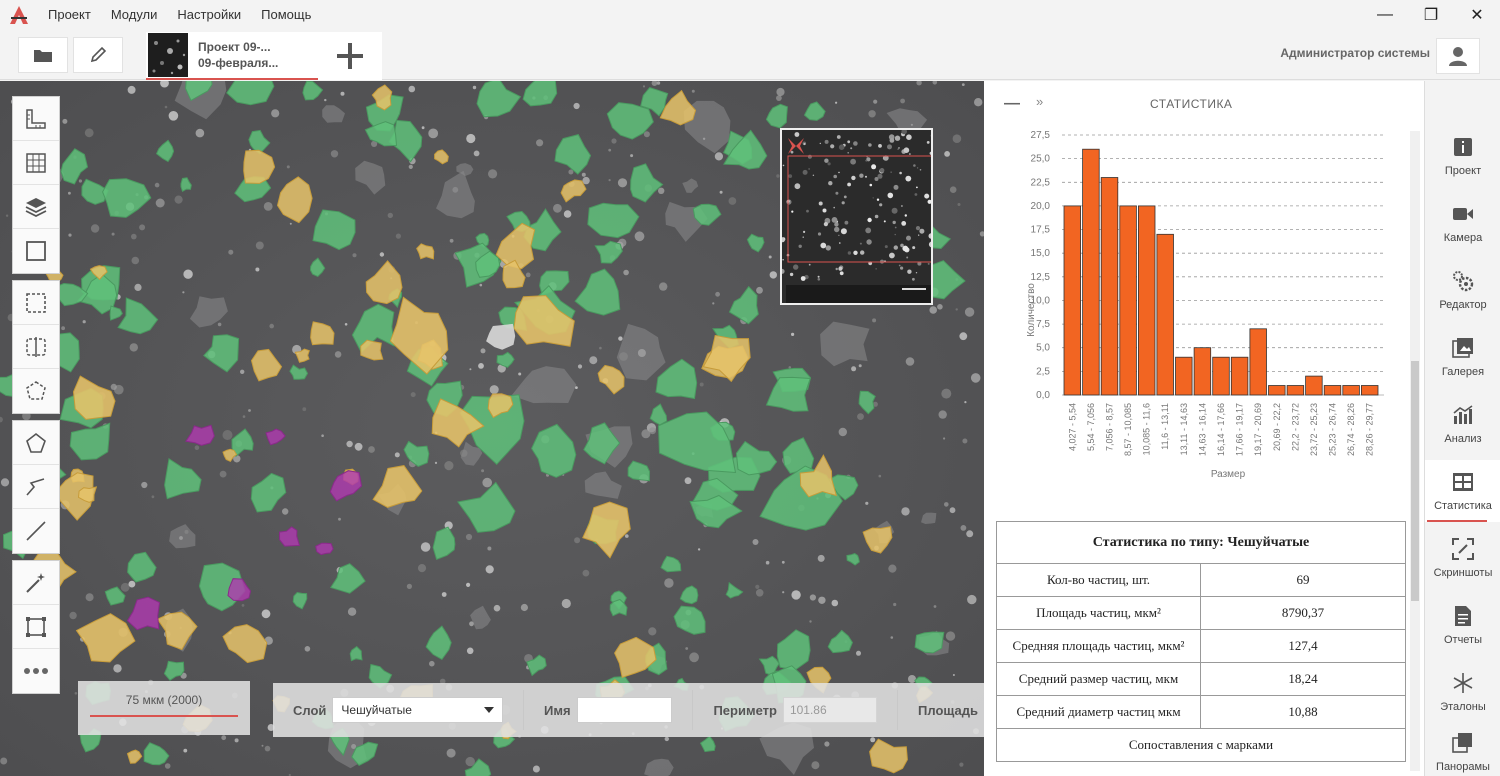 This screenshot has height=776, width=1500. I want to click on menu-settings: Настройки, so click(209, 15).